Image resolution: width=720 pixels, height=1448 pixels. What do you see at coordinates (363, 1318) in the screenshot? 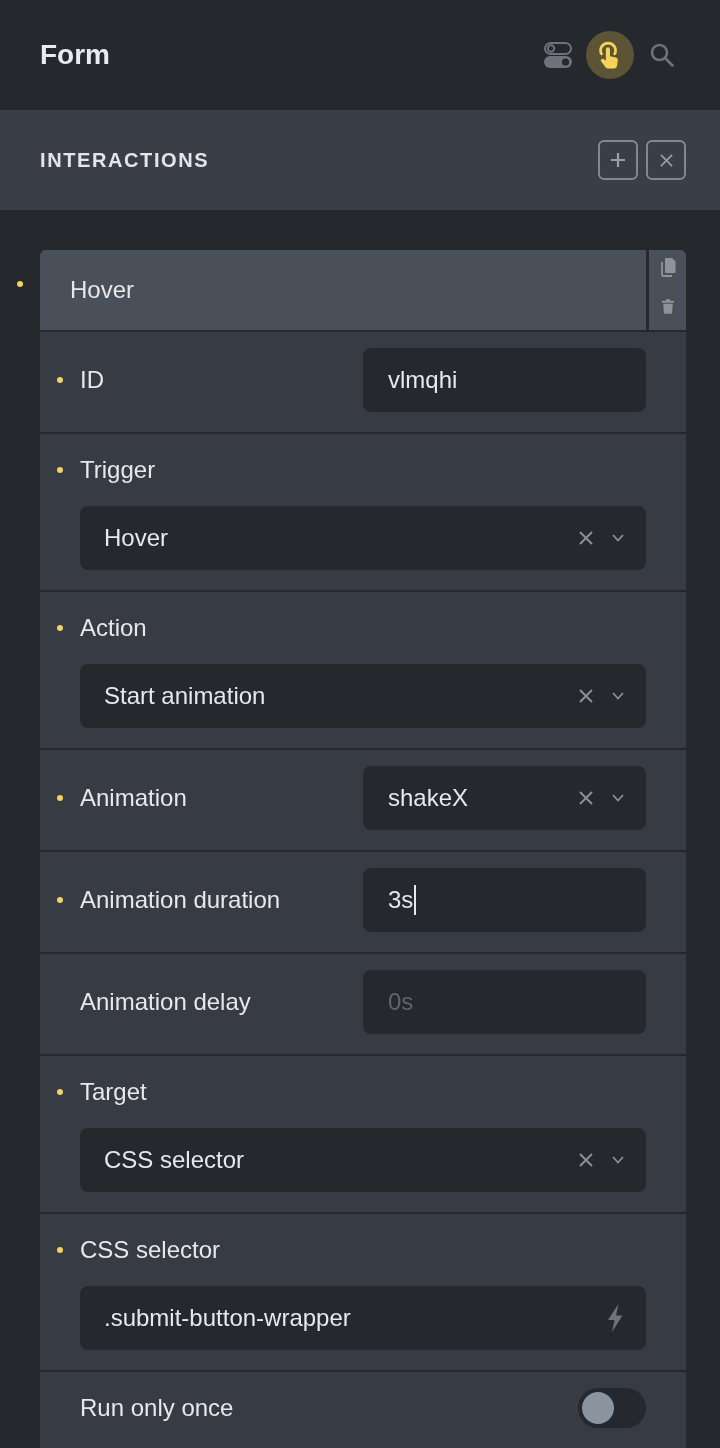
I see `text-input: .submit-button-wrapper` at bounding box center [363, 1318].